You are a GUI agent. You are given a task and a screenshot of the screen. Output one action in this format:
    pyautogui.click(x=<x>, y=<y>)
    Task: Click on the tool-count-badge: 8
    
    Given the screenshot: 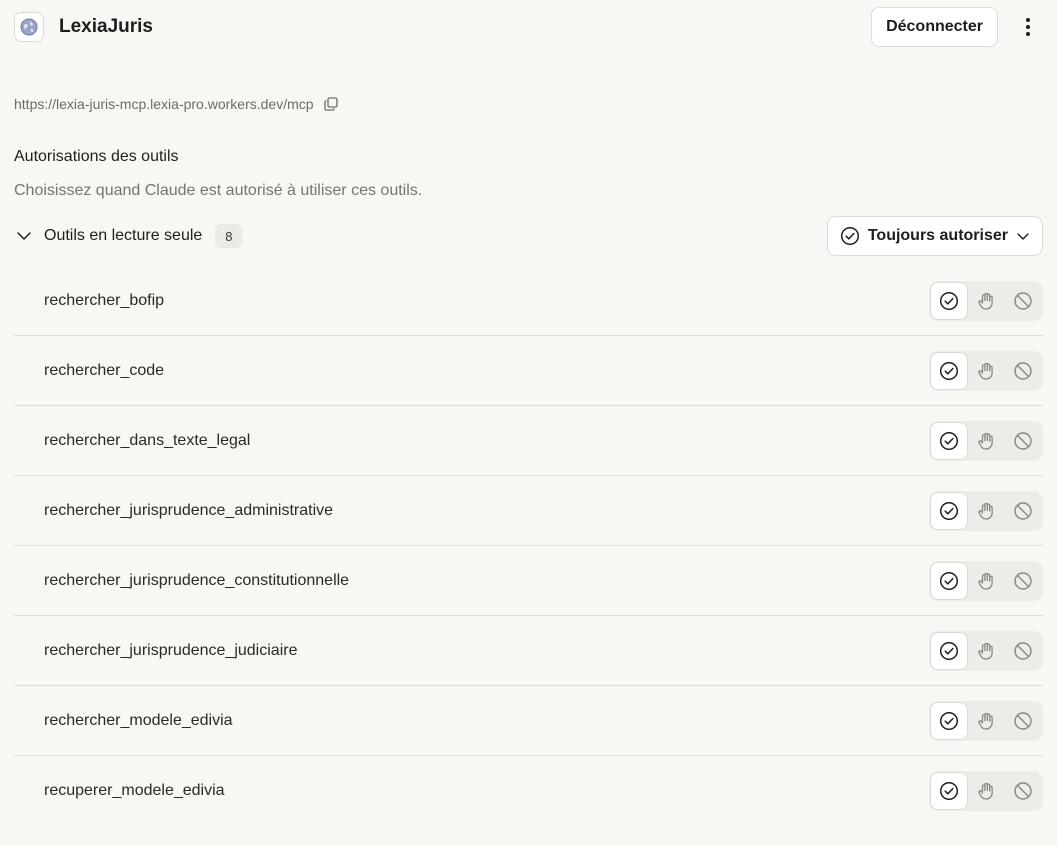 What is the action you would take?
    pyautogui.click(x=229, y=236)
    